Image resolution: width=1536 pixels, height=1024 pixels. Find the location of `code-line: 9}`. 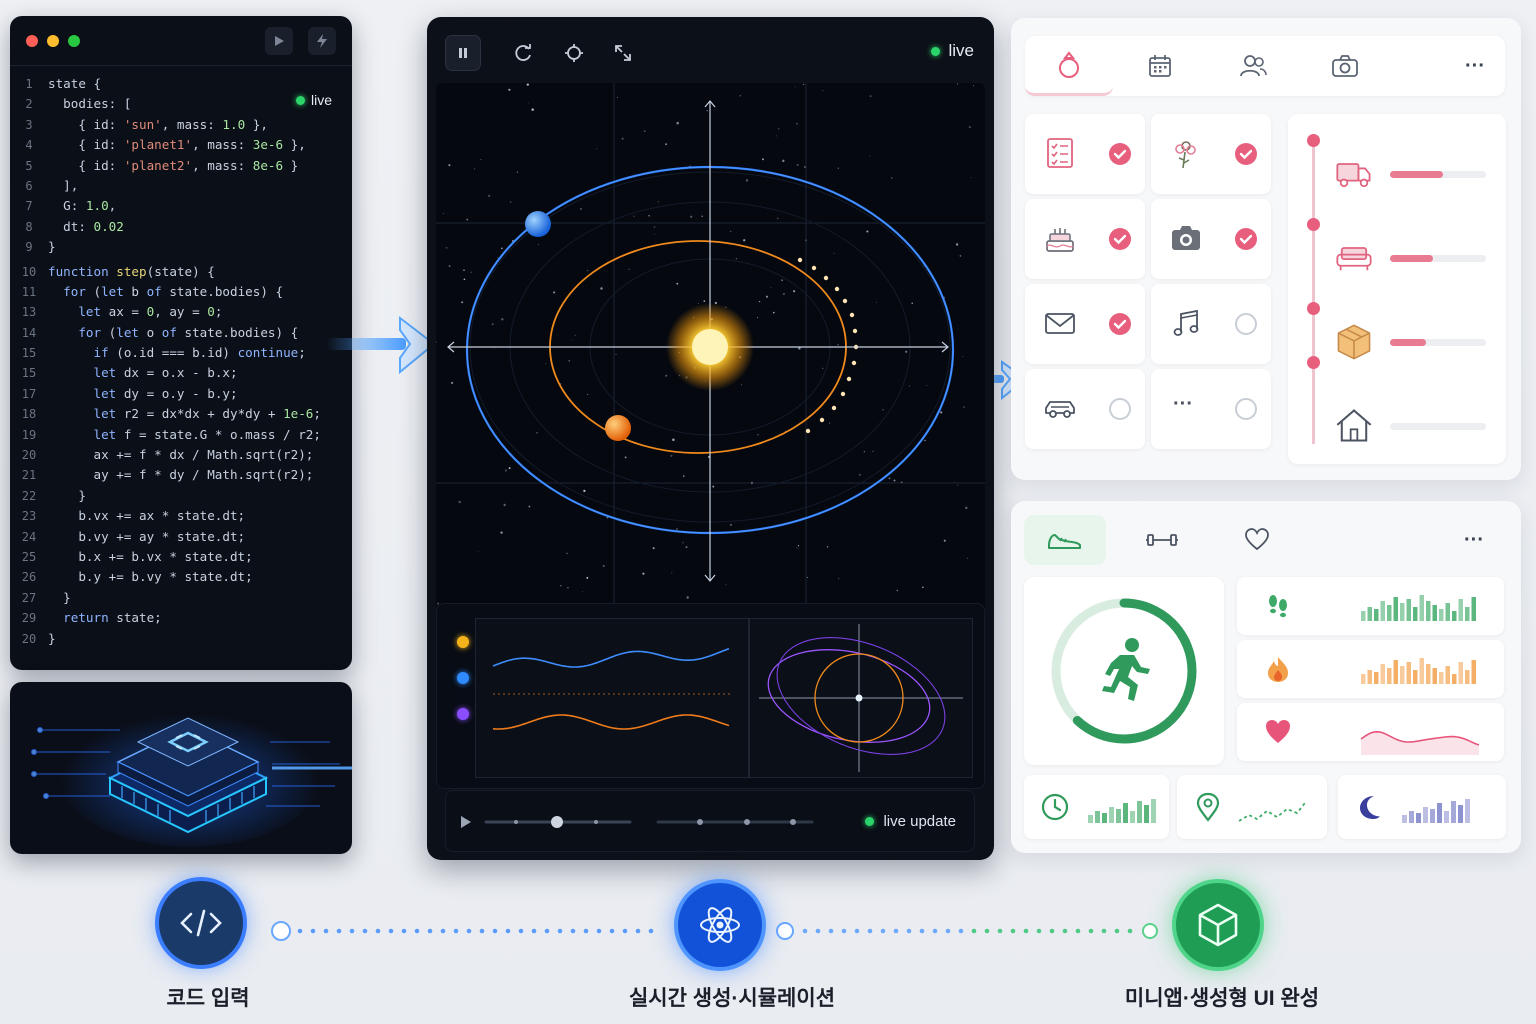

code-line: 9} is located at coordinates (181, 247).